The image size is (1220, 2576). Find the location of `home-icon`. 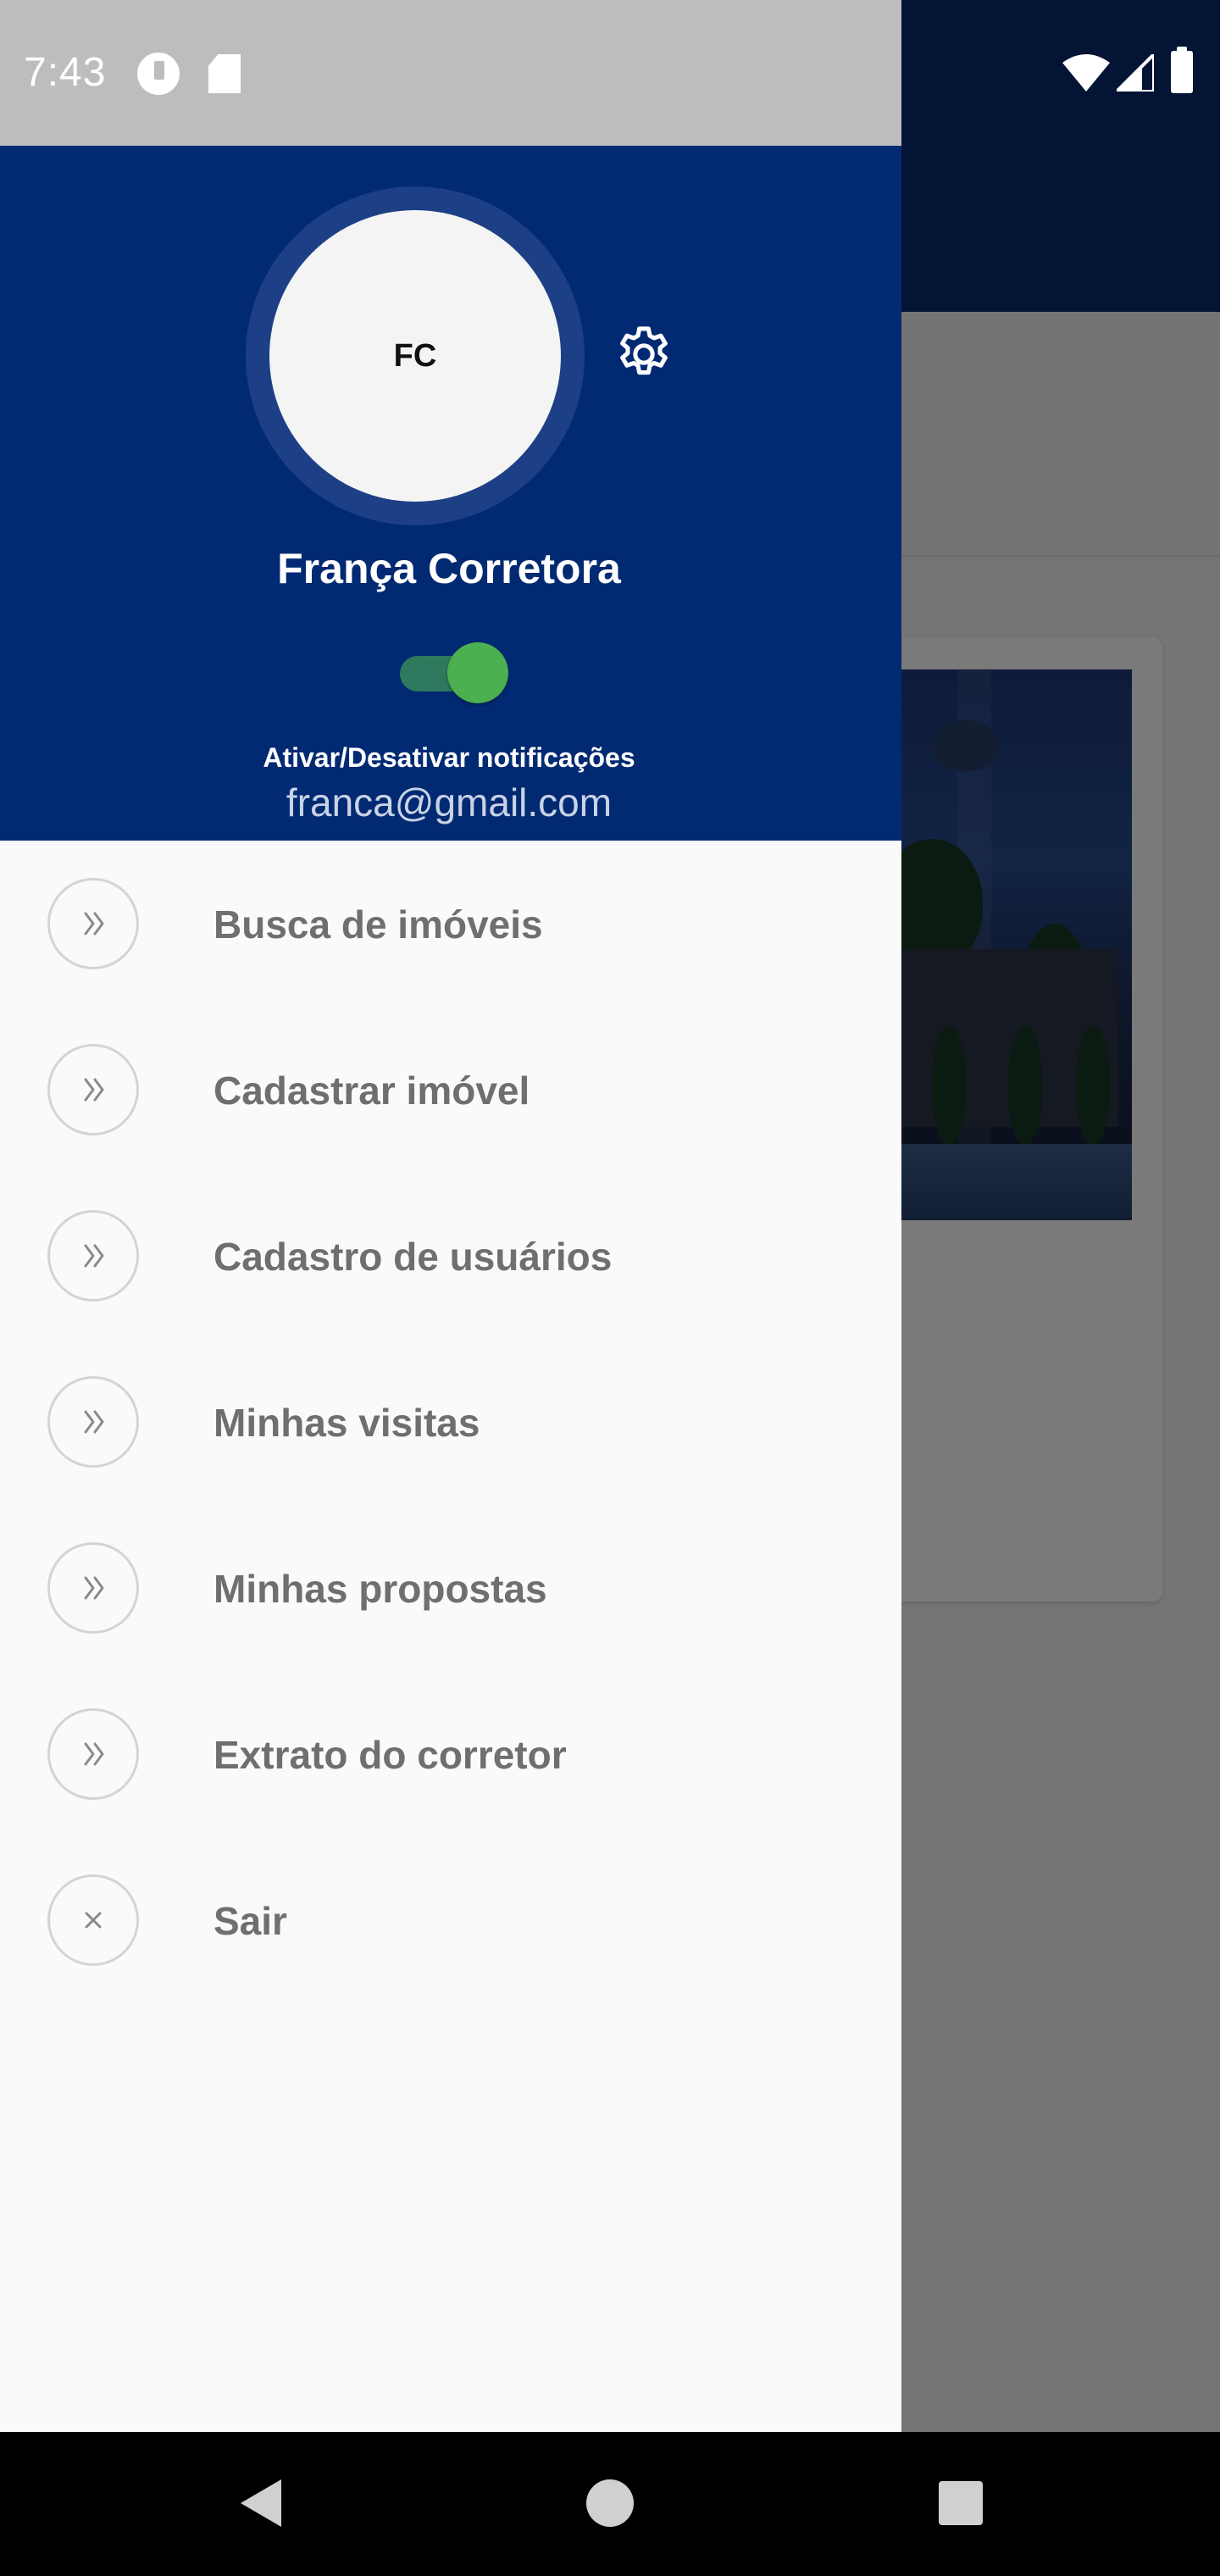

home-icon is located at coordinates (610, 2503).